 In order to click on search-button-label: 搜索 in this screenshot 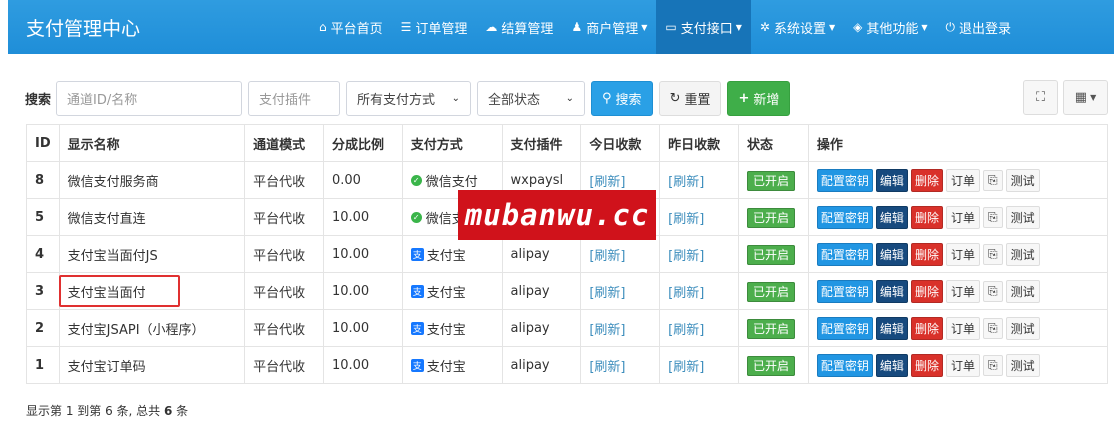, I will do `click(628, 100)`.